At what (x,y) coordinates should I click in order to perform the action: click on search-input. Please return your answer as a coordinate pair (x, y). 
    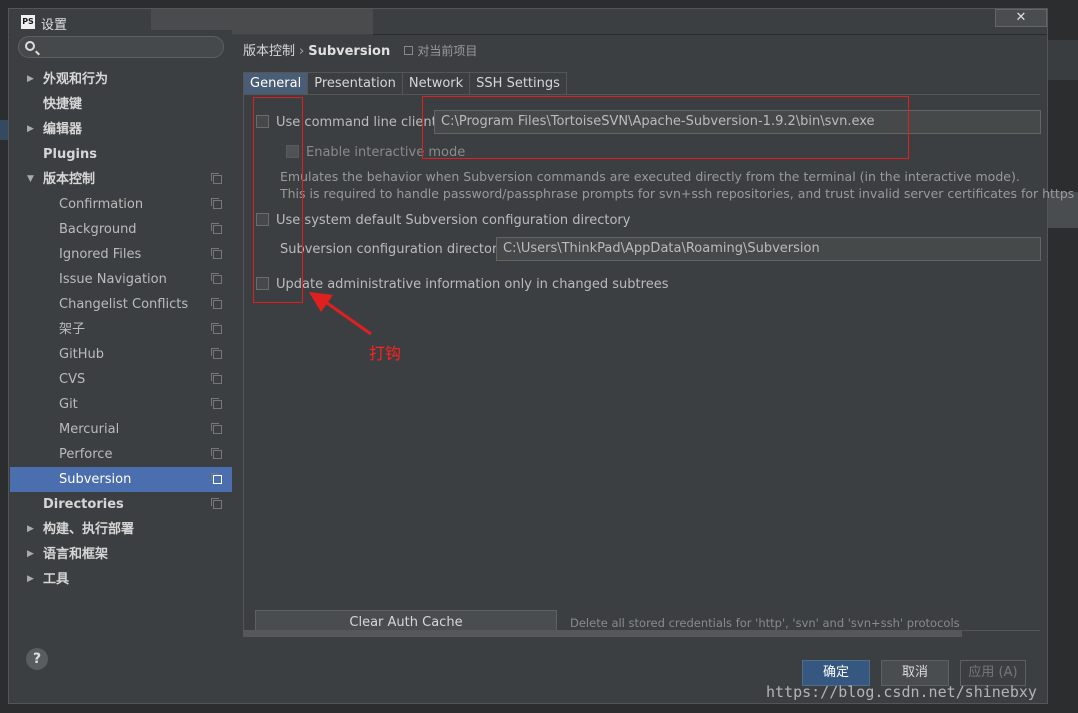
    Looking at the image, I should click on (131, 48).